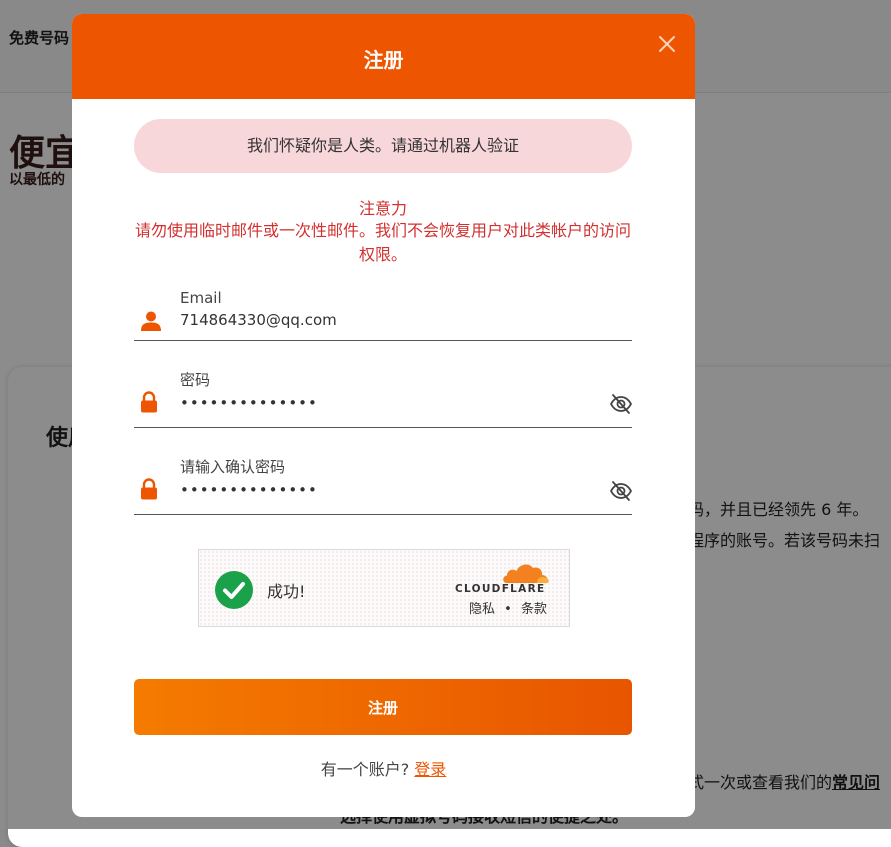  What do you see at coordinates (382, 208) in the screenshot?
I see `warning-title: 注意力` at bounding box center [382, 208].